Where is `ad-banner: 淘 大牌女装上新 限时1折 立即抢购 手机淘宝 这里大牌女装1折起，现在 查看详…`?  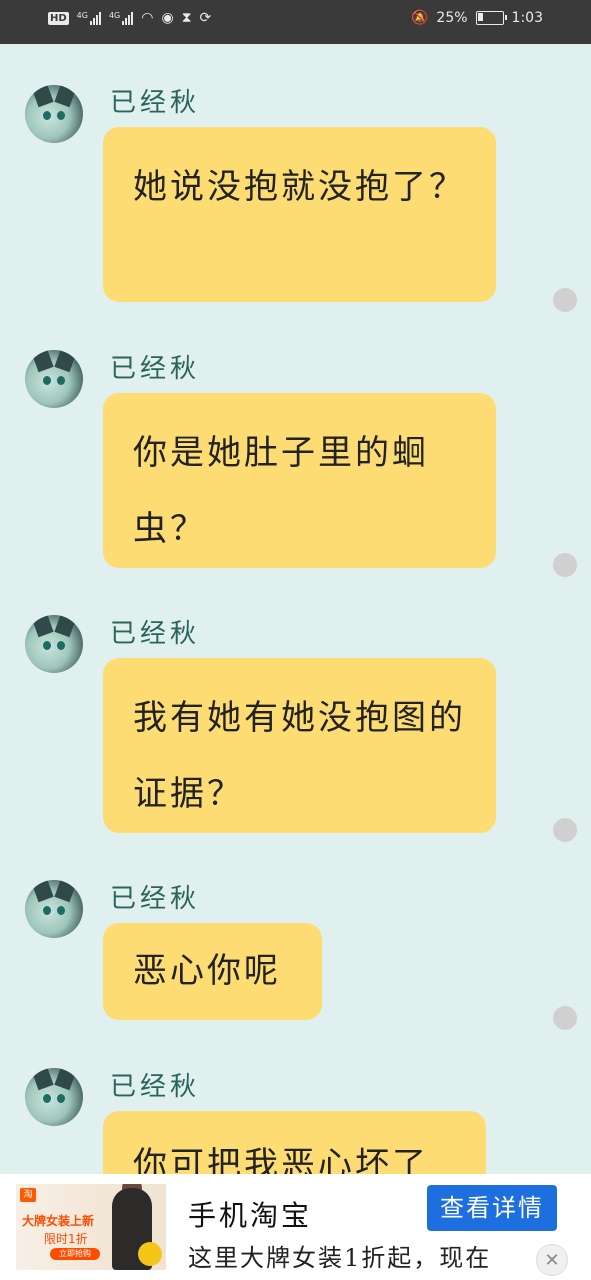
ad-banner: 淘 大牌女装上新 限时1折 立即抢购 手机淘宝 这里大牌女装1折起，现在 查看详… is located at coordinates (295, 1227).